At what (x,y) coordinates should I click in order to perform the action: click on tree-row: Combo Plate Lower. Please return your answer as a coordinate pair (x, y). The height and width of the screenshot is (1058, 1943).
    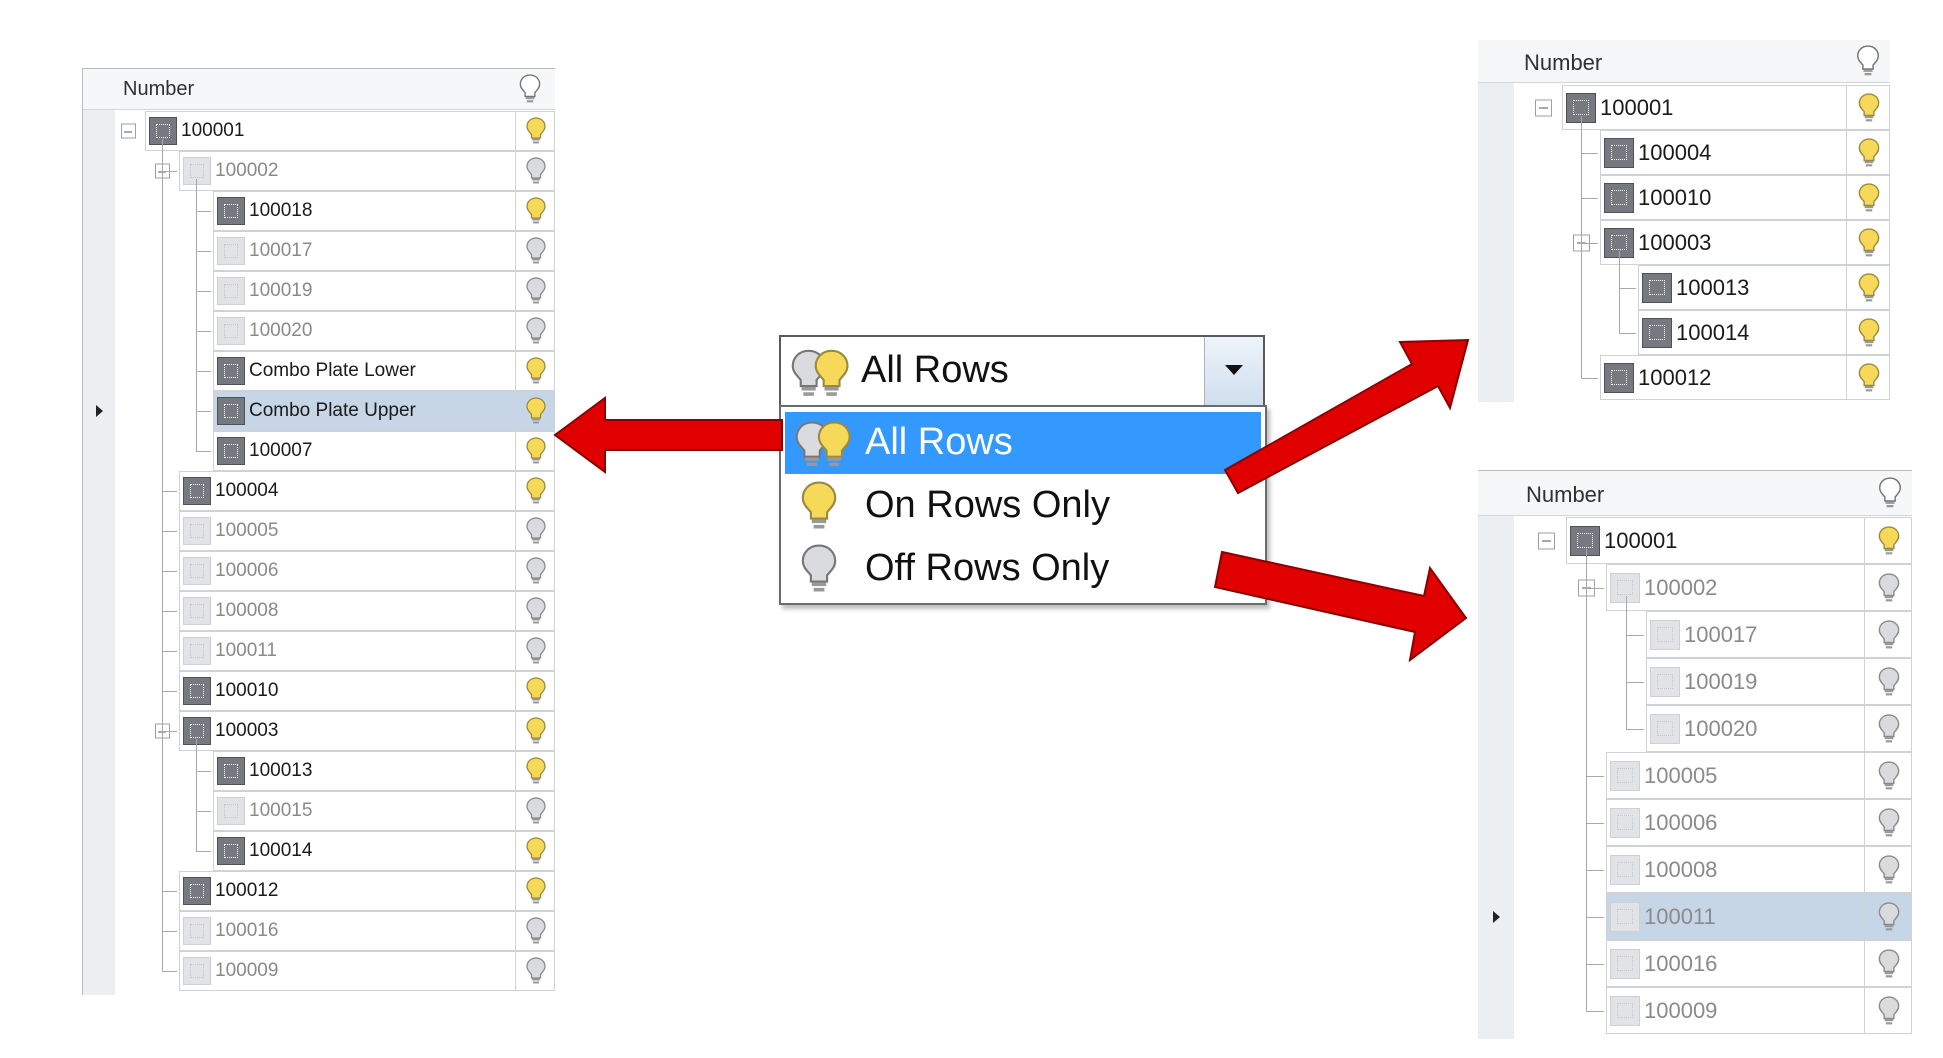
    Looking at the image, I should click on (319, 371).